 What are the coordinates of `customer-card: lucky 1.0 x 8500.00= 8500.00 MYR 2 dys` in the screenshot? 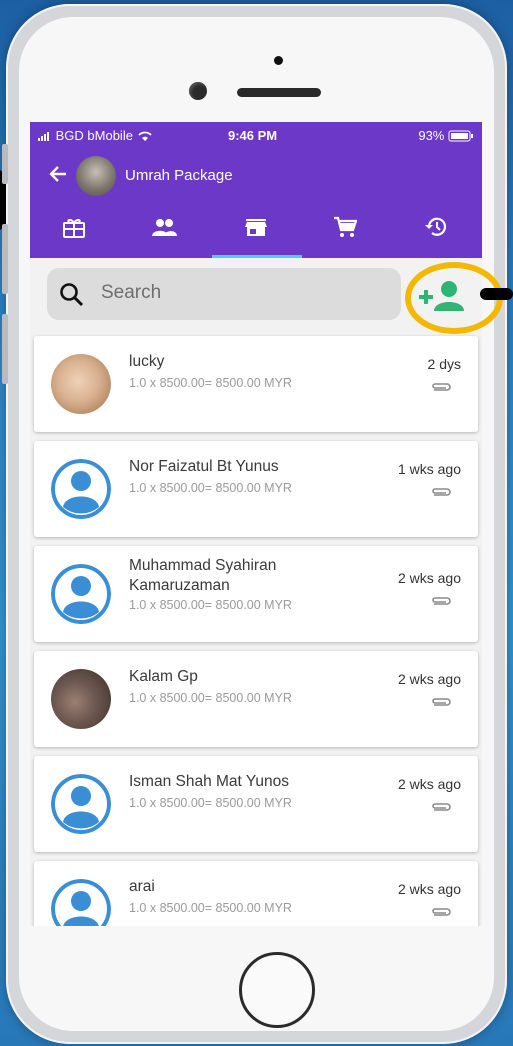 It's located at (256, 384).